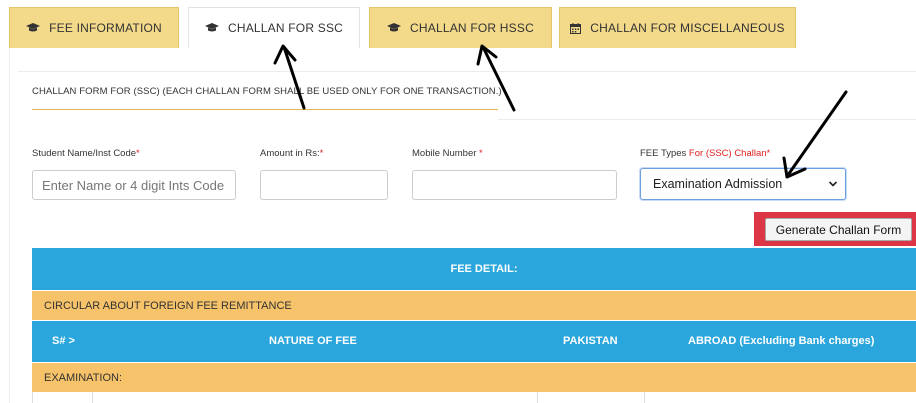 This screenshot has height=403, width=916. I want to click on tab-label: FEE INFORMATION, so click(105, 28).